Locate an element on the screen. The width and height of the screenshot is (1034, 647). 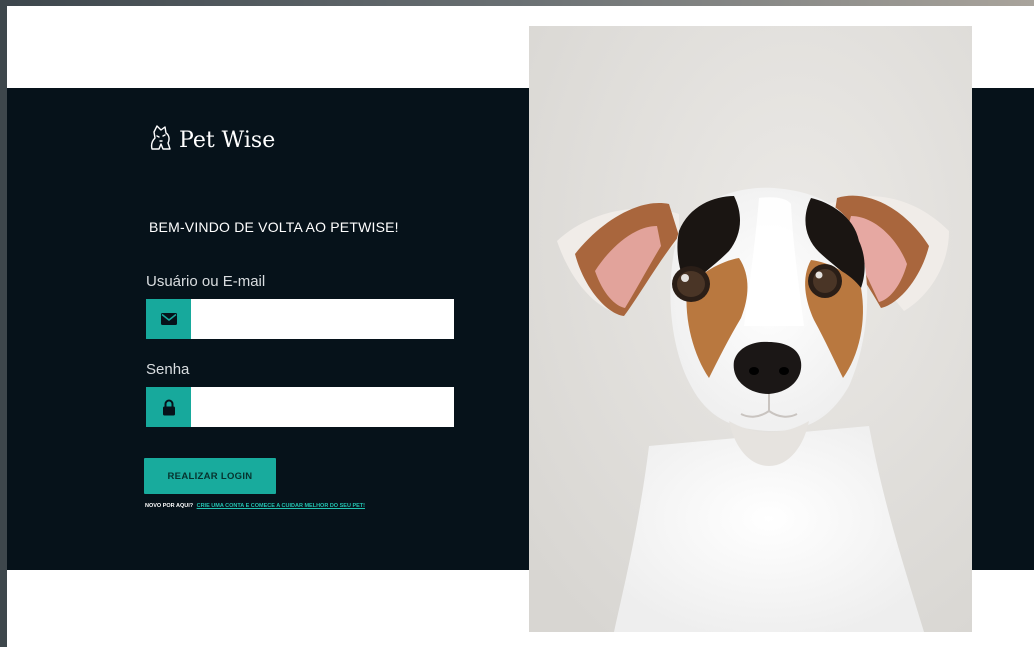
envelope-icon is located at coordinates (168, 319).